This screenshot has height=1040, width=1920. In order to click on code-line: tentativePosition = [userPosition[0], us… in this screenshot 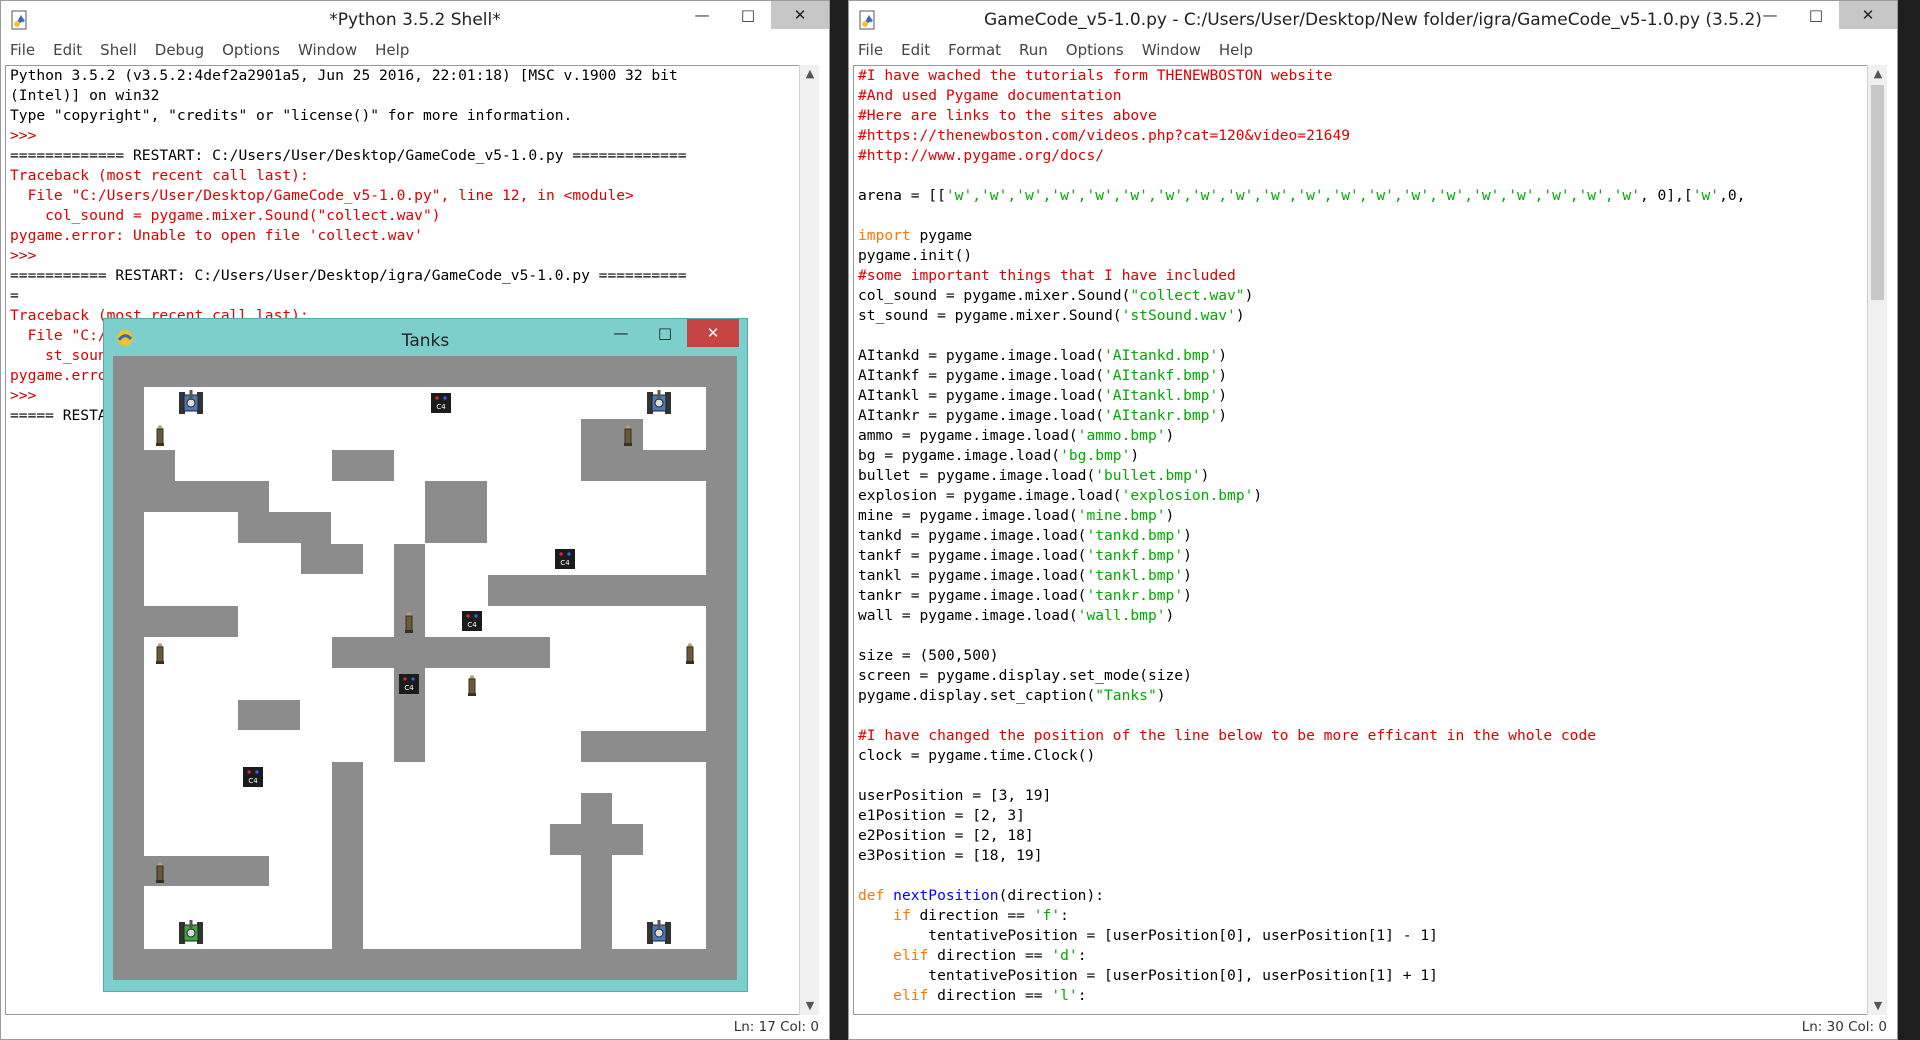, I will do `click(1148, 935)`.